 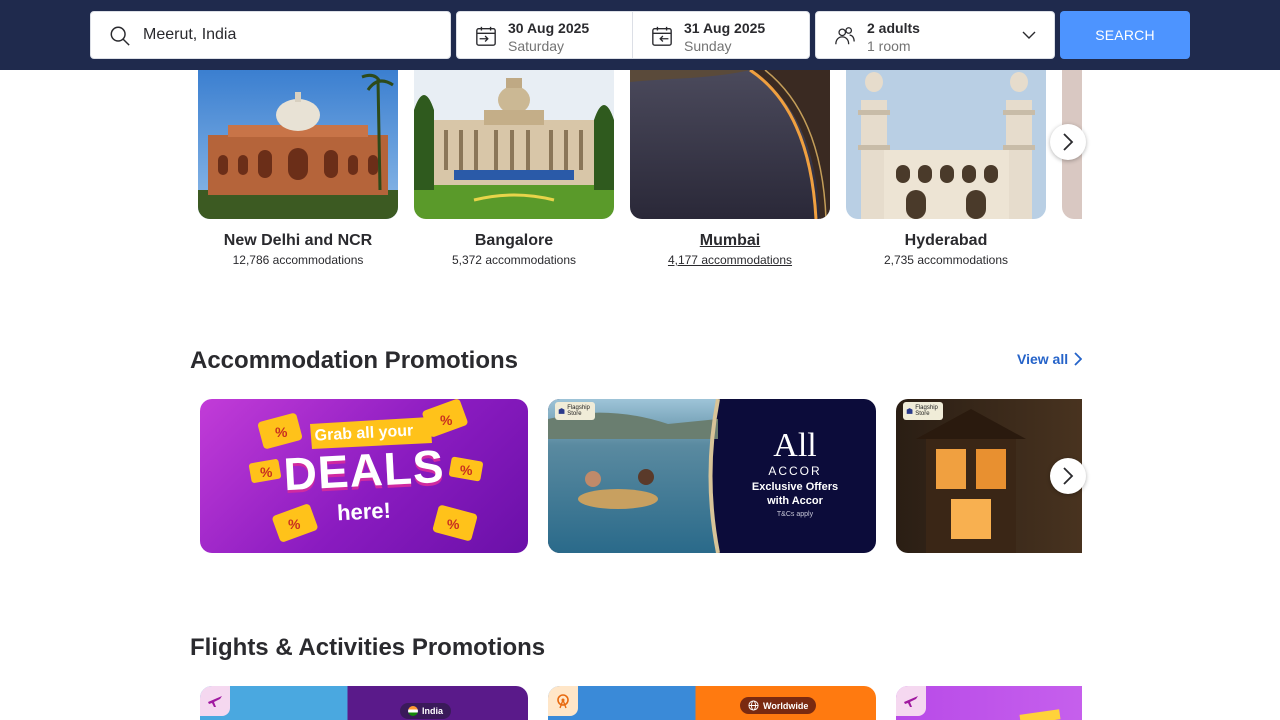 I want to click on checkout-field: 31 Aug 2025 Sunday, so click(x=721, y=35).